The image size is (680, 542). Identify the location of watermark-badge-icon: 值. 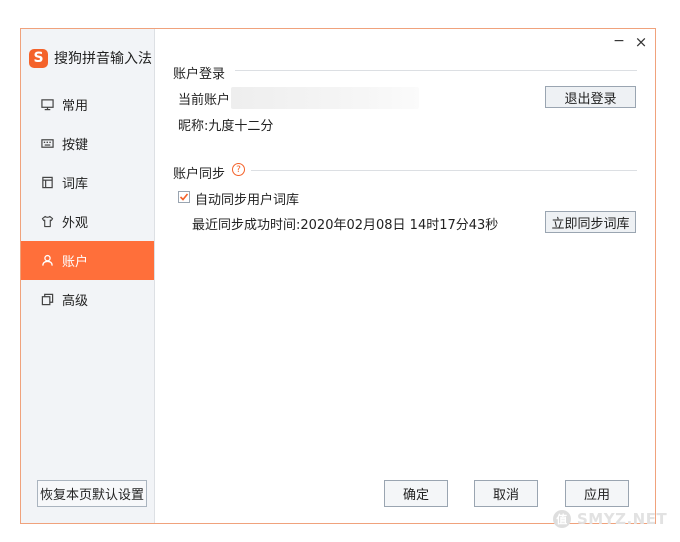
(562, 519).